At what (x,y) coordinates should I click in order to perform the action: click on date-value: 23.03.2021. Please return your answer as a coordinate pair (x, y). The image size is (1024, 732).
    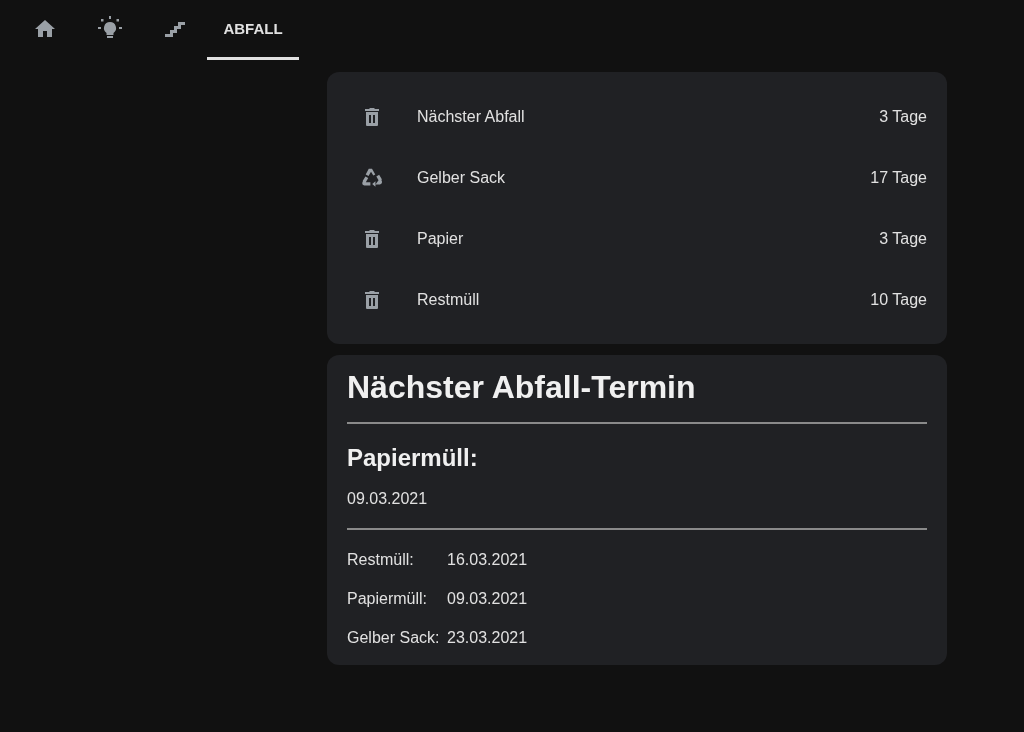
    Looking at the image, I should click on (487, 638).